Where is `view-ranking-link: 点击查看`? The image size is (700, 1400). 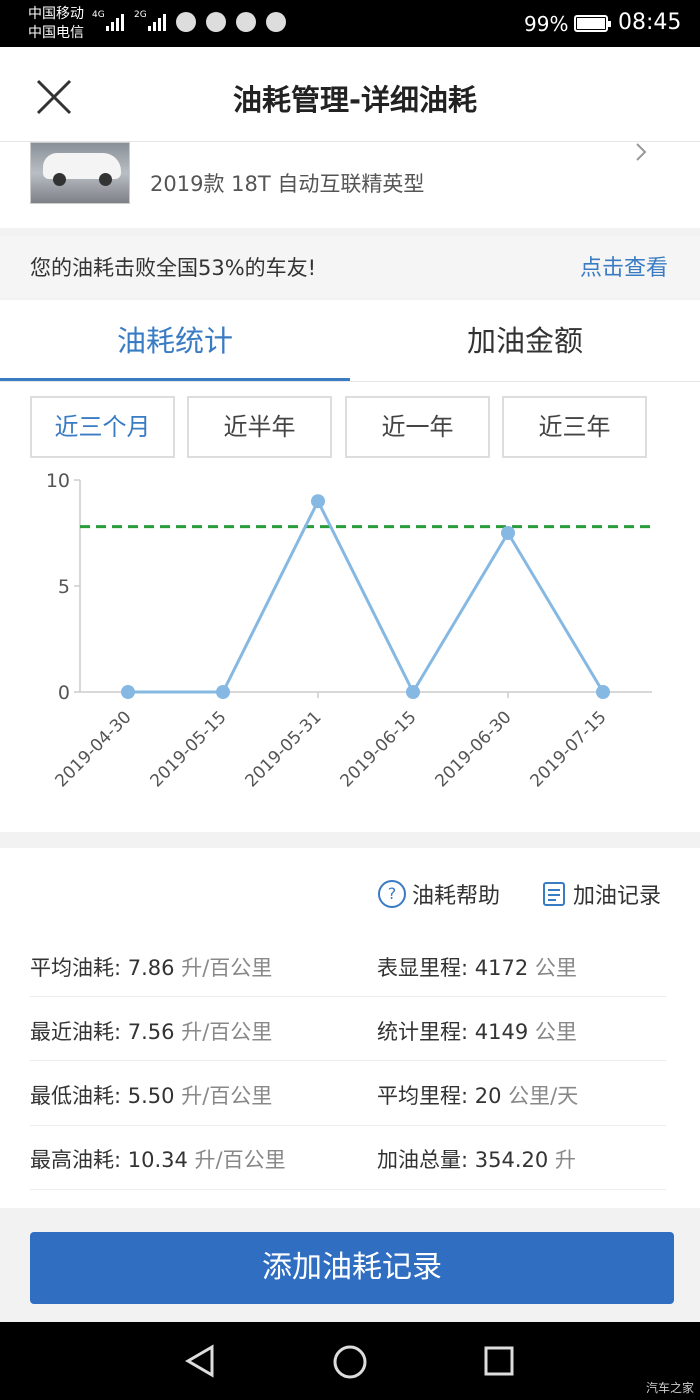
view-ranking-link: 点击查看 is located at coordinates (624, 266).